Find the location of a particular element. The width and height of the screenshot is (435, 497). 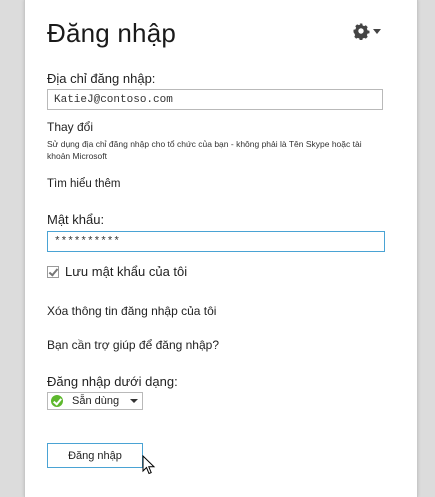

settings-menu-button is located at coordinates (370, 31).